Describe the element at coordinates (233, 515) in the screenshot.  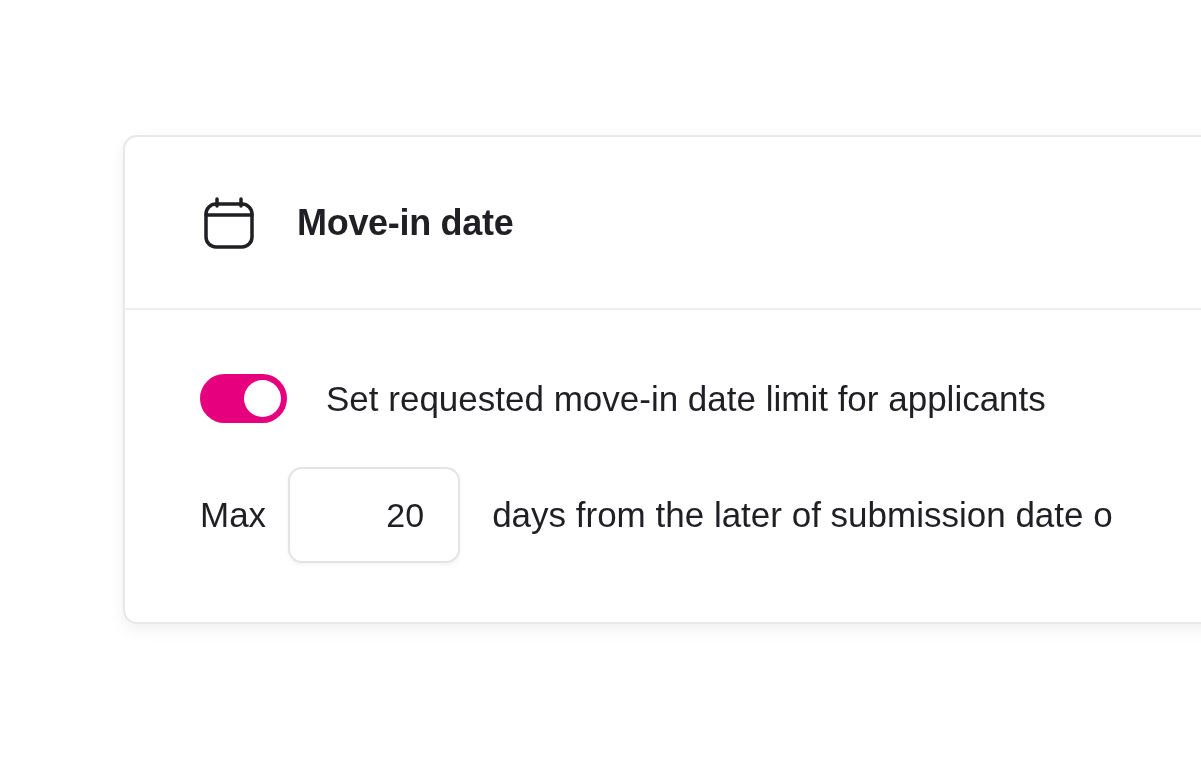
I see `max-label: Max` at that location.